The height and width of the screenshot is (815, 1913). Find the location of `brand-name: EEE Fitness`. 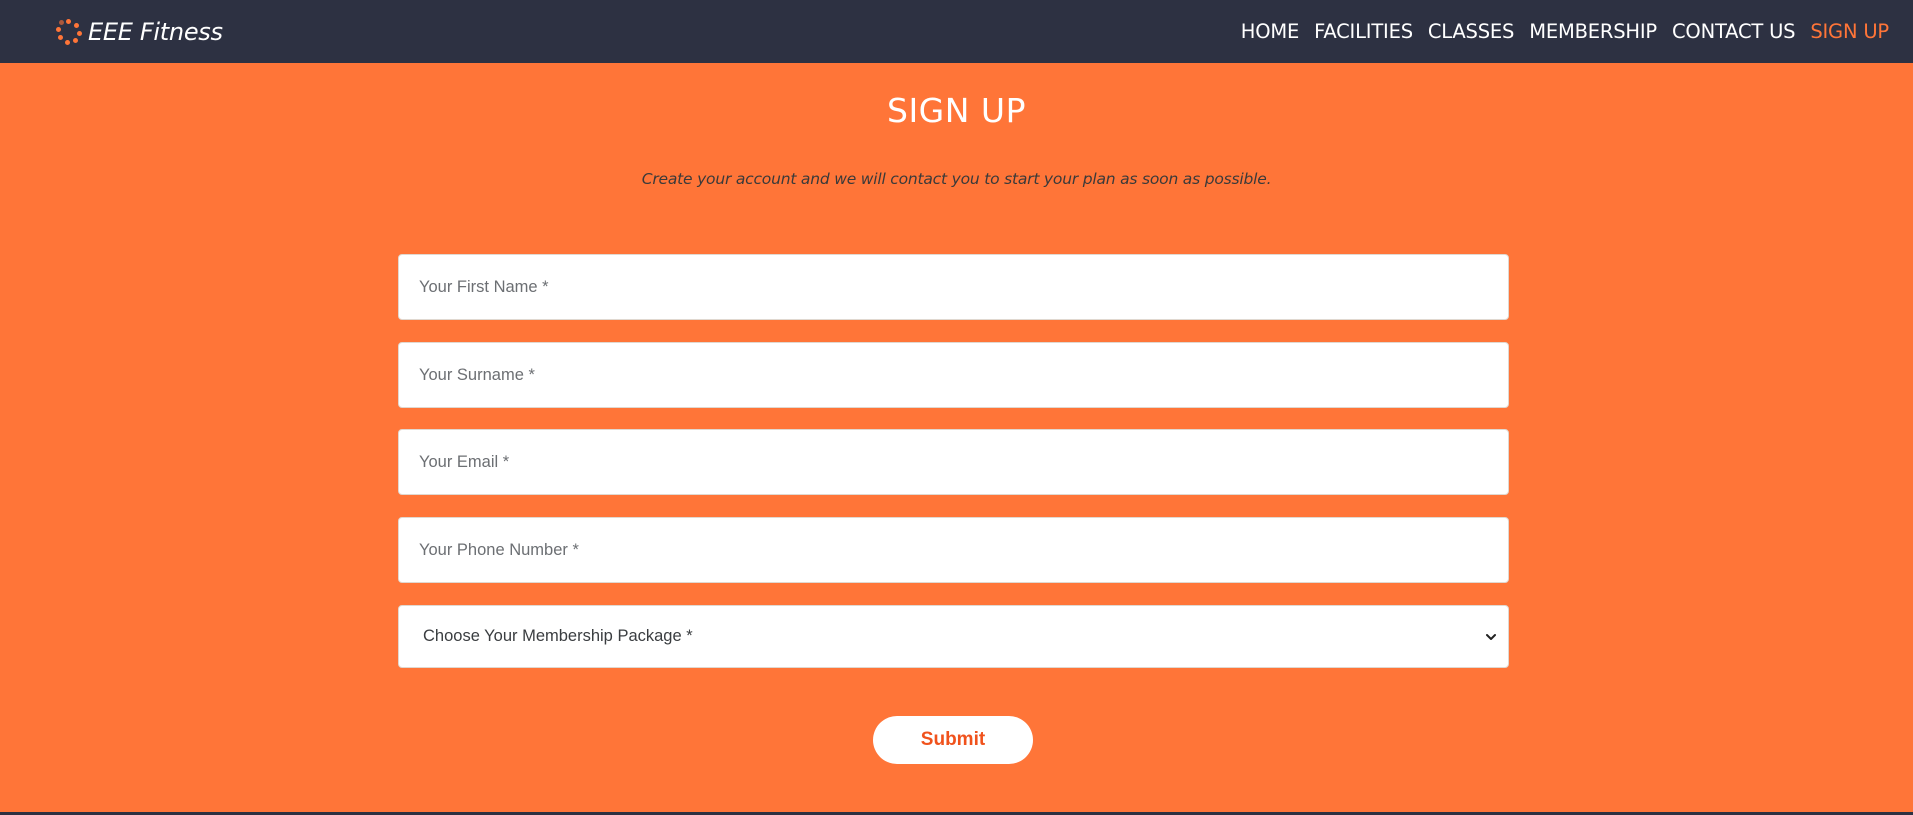

brand-name: EEE Fitness is located at coordinates (155, 32).